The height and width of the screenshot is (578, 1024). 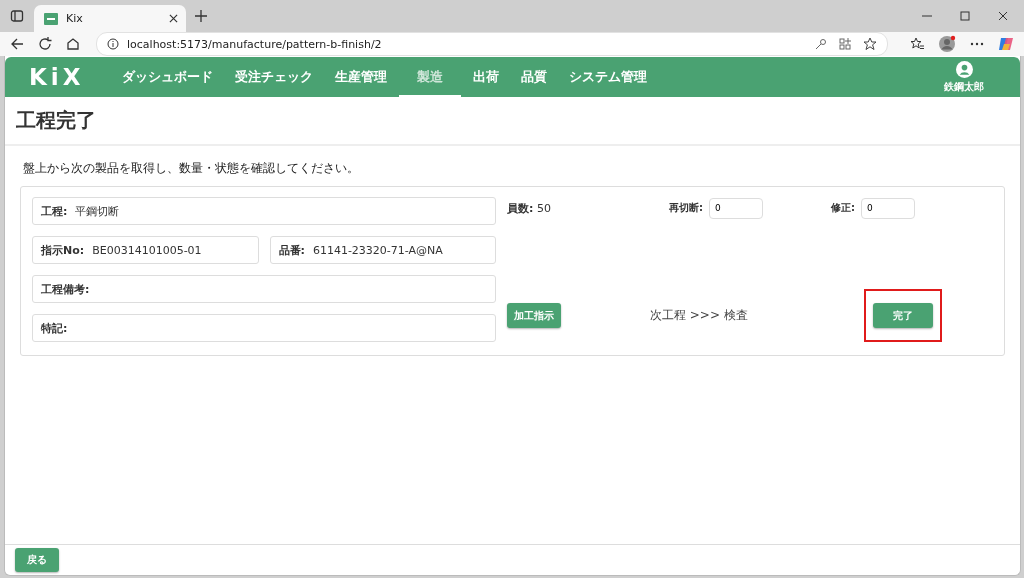 What do you see at coordinates (110, 18) in the screenshot?
I see `browser-tab: Kix` at bounding box center [110, 18].